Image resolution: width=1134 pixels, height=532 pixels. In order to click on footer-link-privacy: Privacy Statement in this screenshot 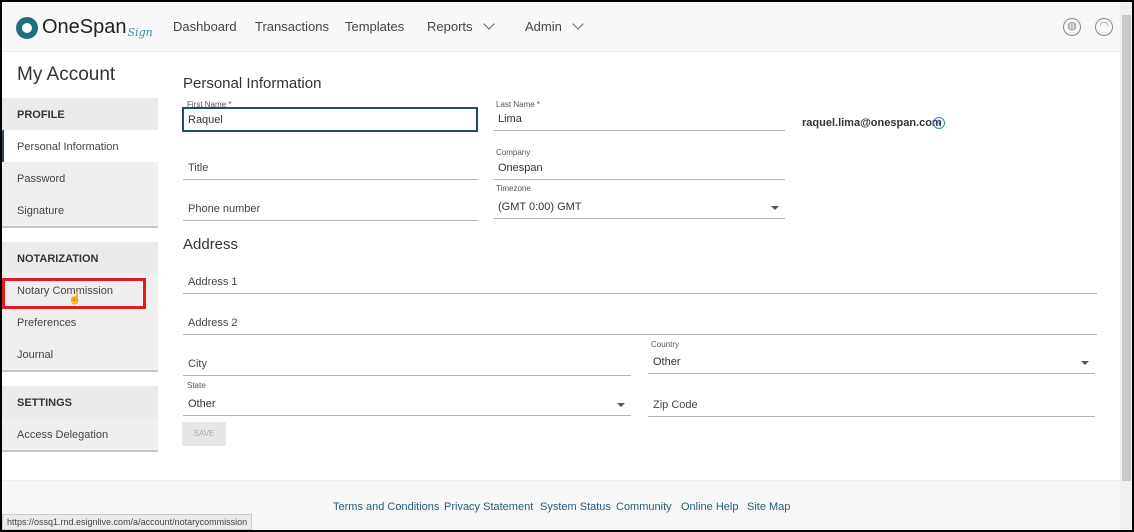, I will do `click(488, 507)`.